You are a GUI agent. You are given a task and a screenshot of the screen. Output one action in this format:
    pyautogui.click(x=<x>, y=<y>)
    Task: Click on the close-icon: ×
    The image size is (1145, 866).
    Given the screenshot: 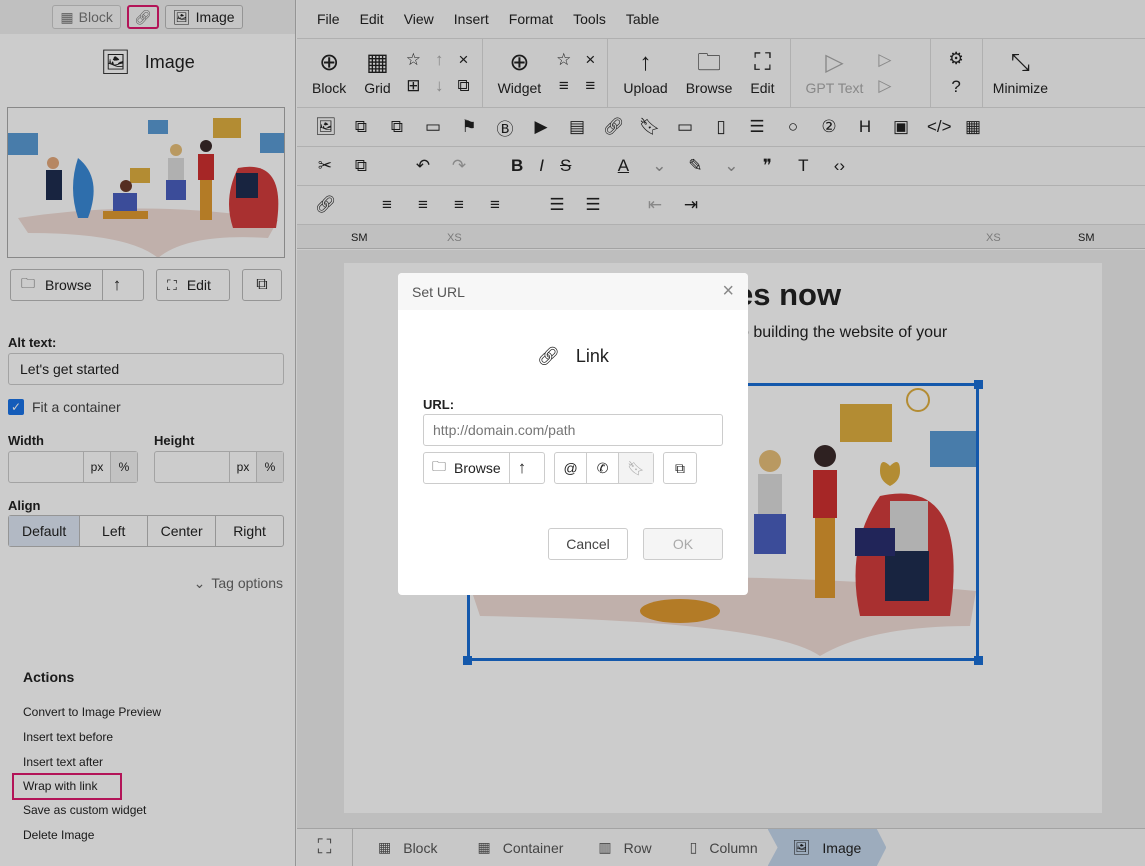 What is the action you would take?
    pyautogui.click(x=728, y=291)
    